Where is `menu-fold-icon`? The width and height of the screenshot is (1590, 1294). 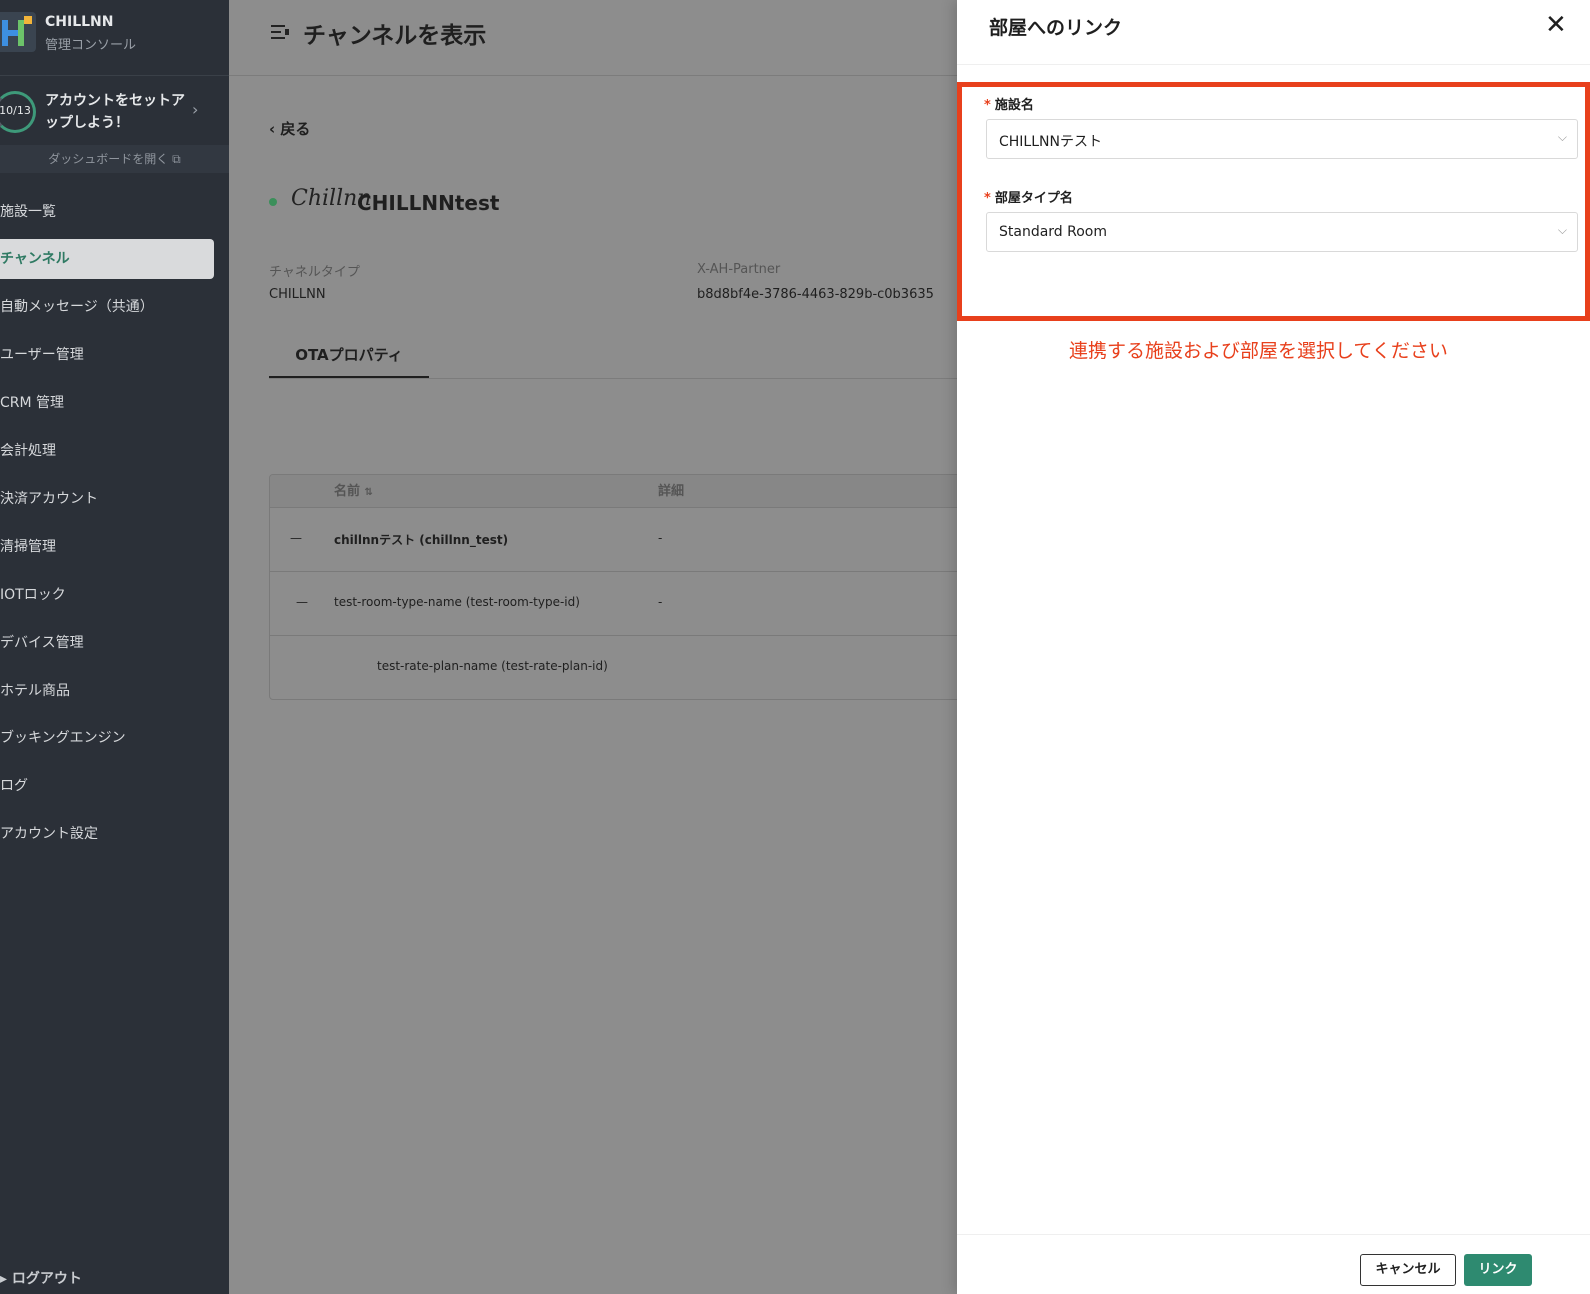
menu-fold-icon is located at coordinates (280, 32).